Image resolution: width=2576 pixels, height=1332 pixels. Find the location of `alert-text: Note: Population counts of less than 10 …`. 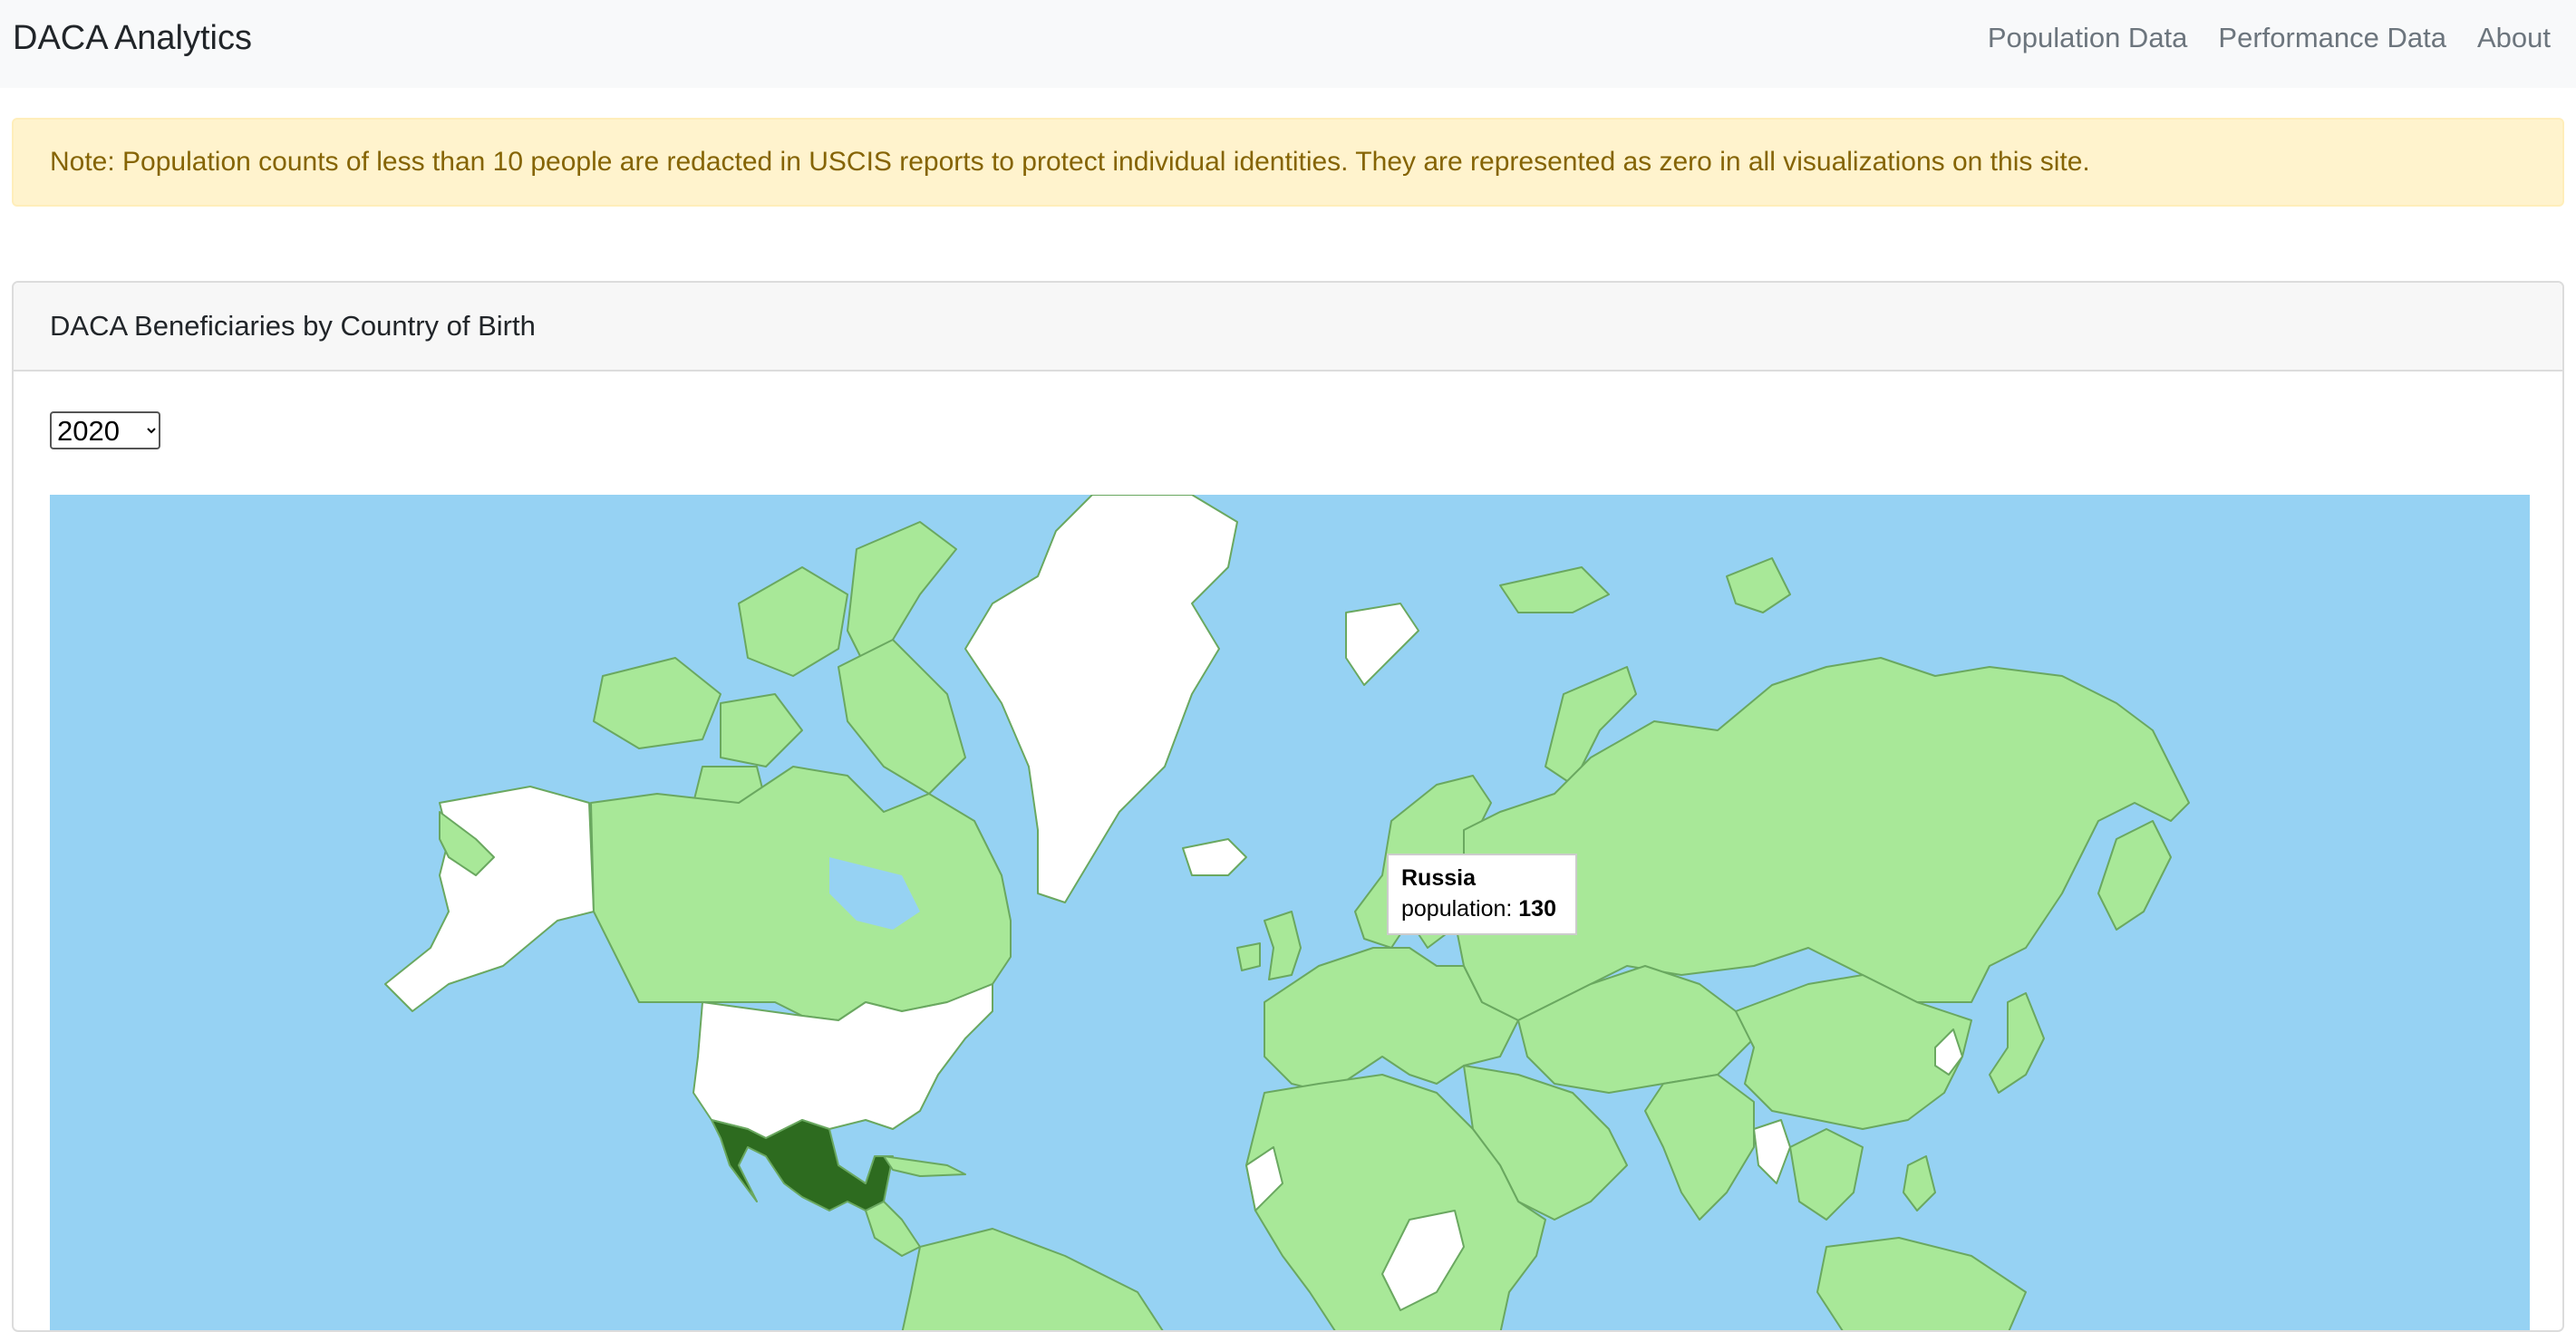

alert-text: Note: Population counts of less than 10 … is located at coordinates (1070, 162).